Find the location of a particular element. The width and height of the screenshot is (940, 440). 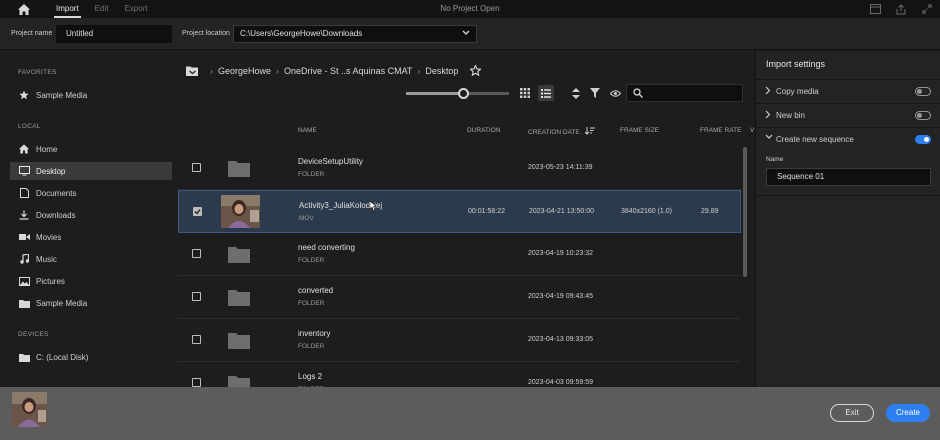

sidebar-item-movies: Movies is located at coordinates (91, 237).